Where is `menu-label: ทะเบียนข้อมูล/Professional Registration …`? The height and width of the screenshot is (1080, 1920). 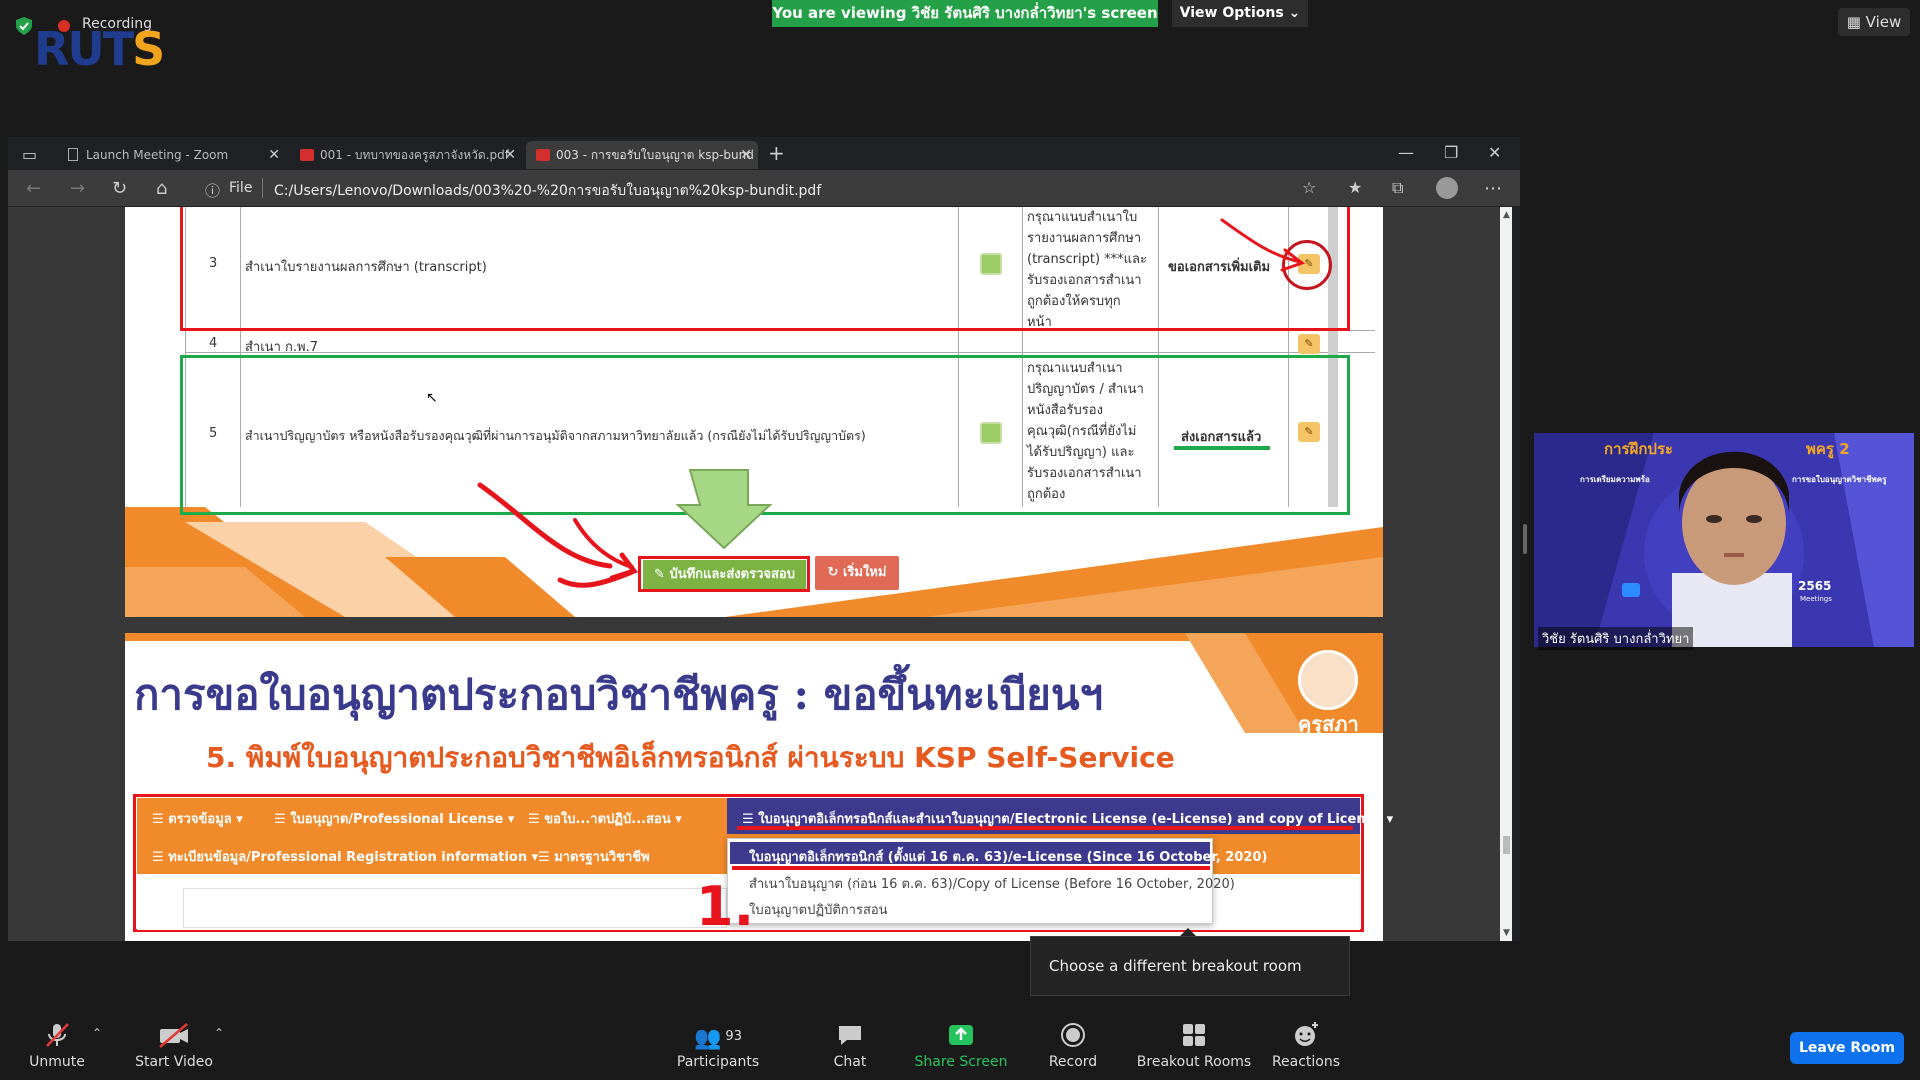 menu-label: ทะเบียนข้อมูล/Professional Registration … is located at coordinates (353, 857).